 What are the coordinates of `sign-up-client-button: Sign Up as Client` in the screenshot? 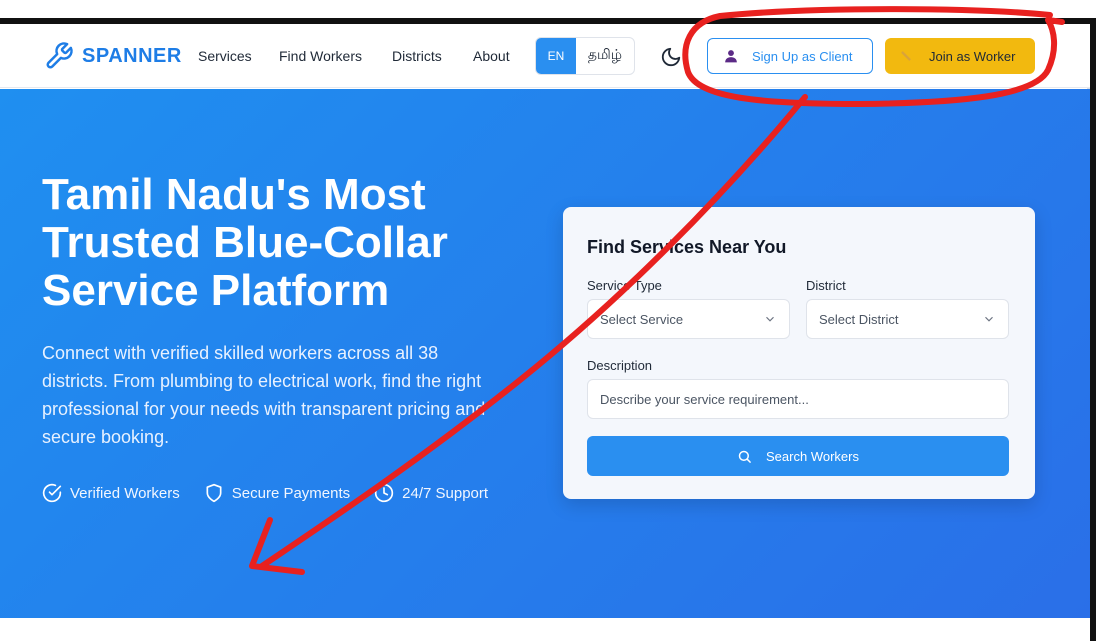 It's located at (790, 56).